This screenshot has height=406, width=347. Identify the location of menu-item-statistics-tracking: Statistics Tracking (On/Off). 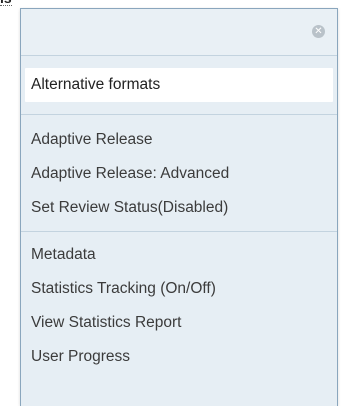
(179, 289).